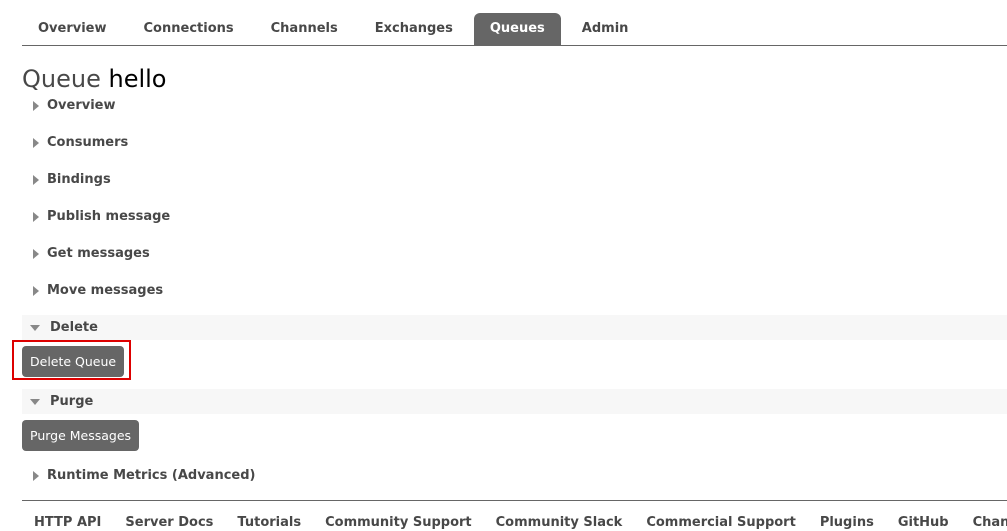 The height and width of the screenshot is (531, 1007). What do you see at coordinates (79, 179) in the screenshot?
I see `section-label: Bindings` at bounding box center [79, 179].